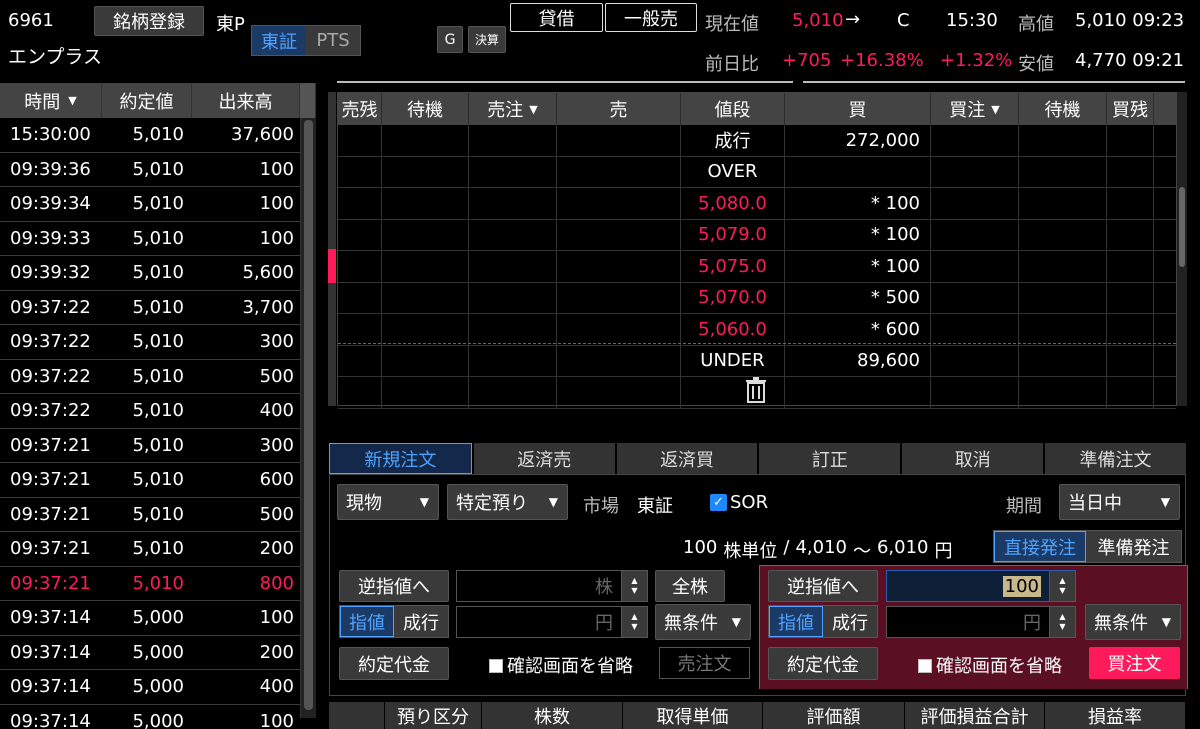 The height and width of the screenshot is (729, 1200). What do you see at coordinates (308, 415) in the screenshot?
I see `trades-scroll-thumb` at bounding box center [308, 415].